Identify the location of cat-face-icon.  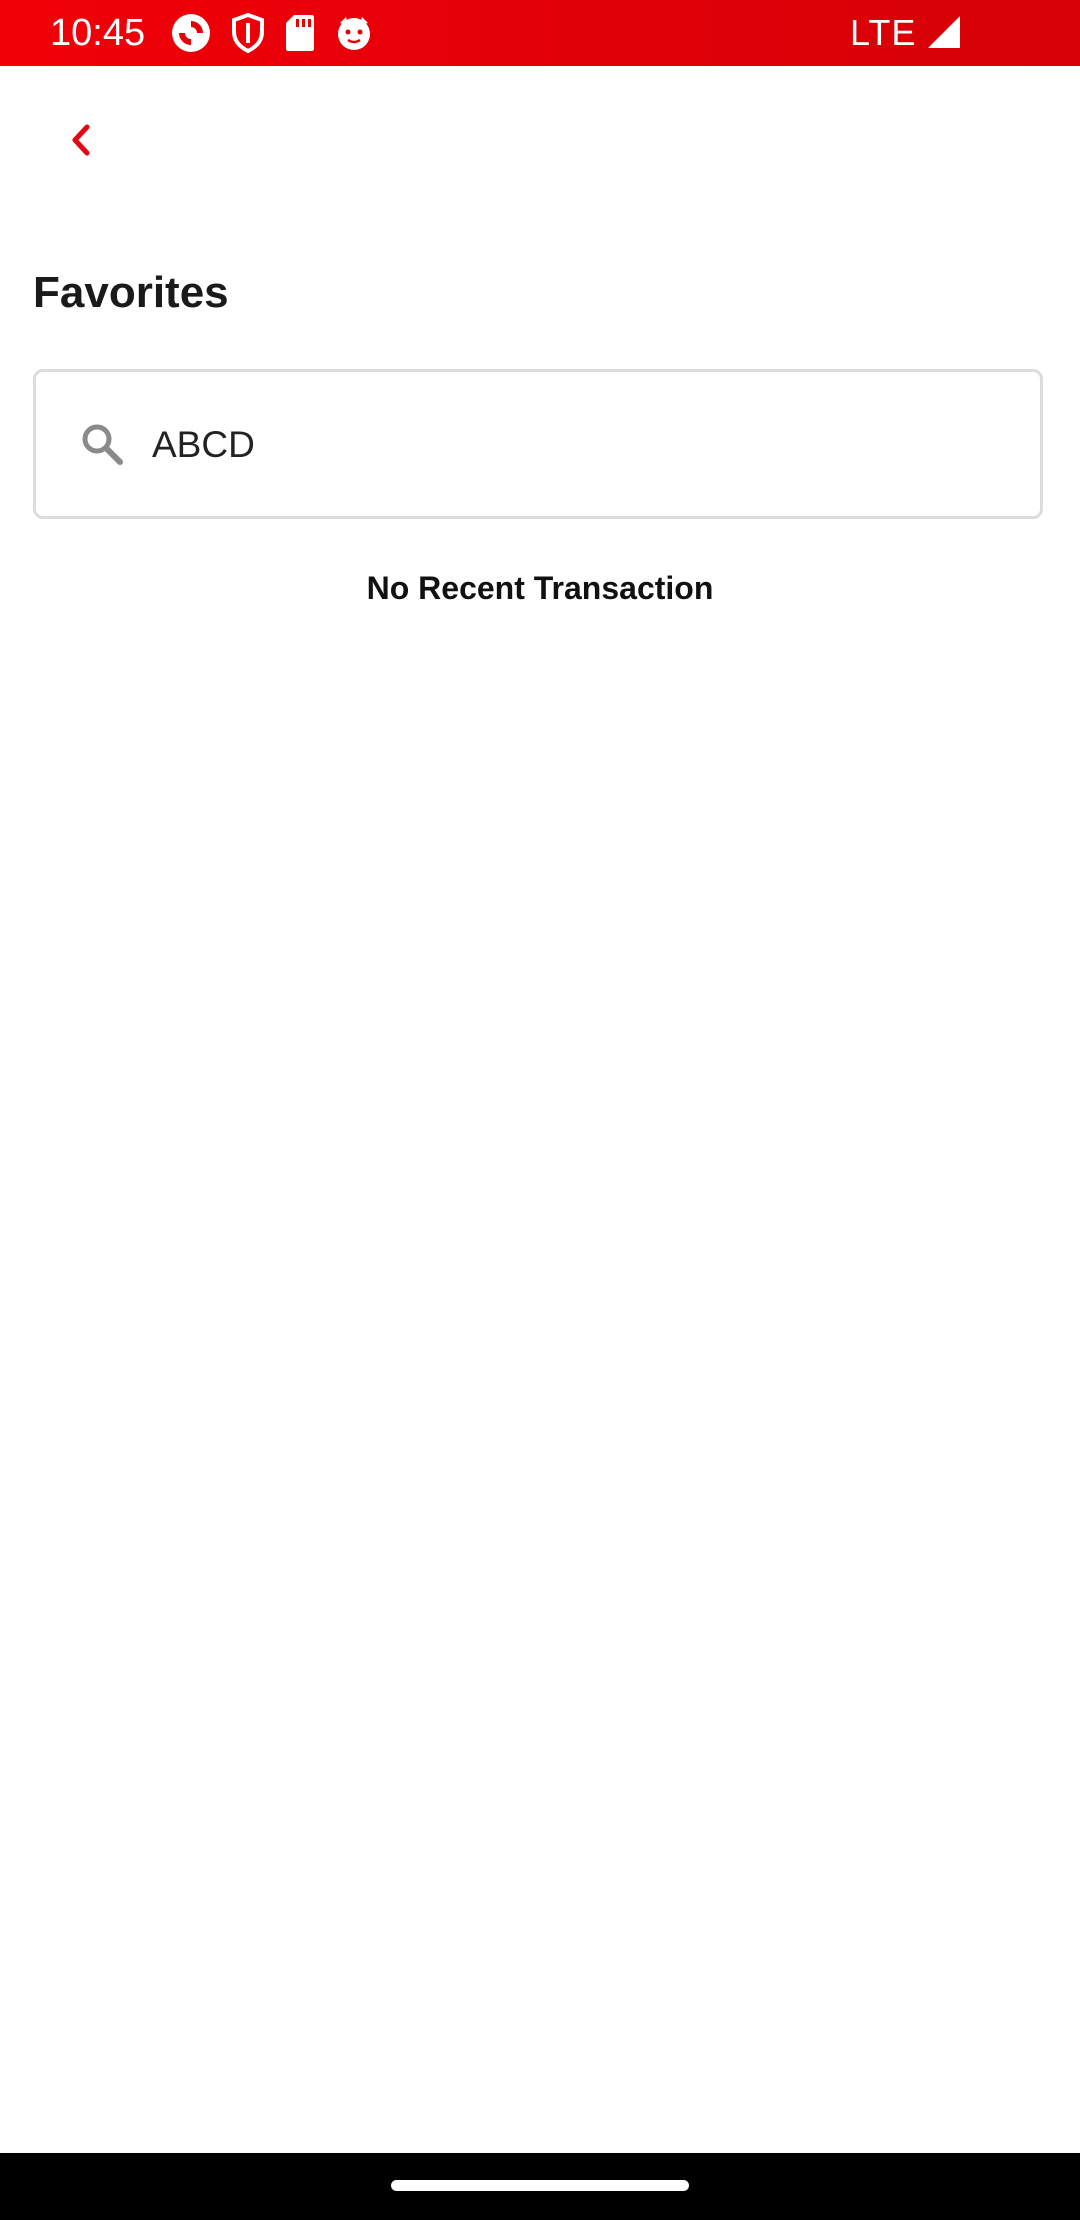
(354, 33).